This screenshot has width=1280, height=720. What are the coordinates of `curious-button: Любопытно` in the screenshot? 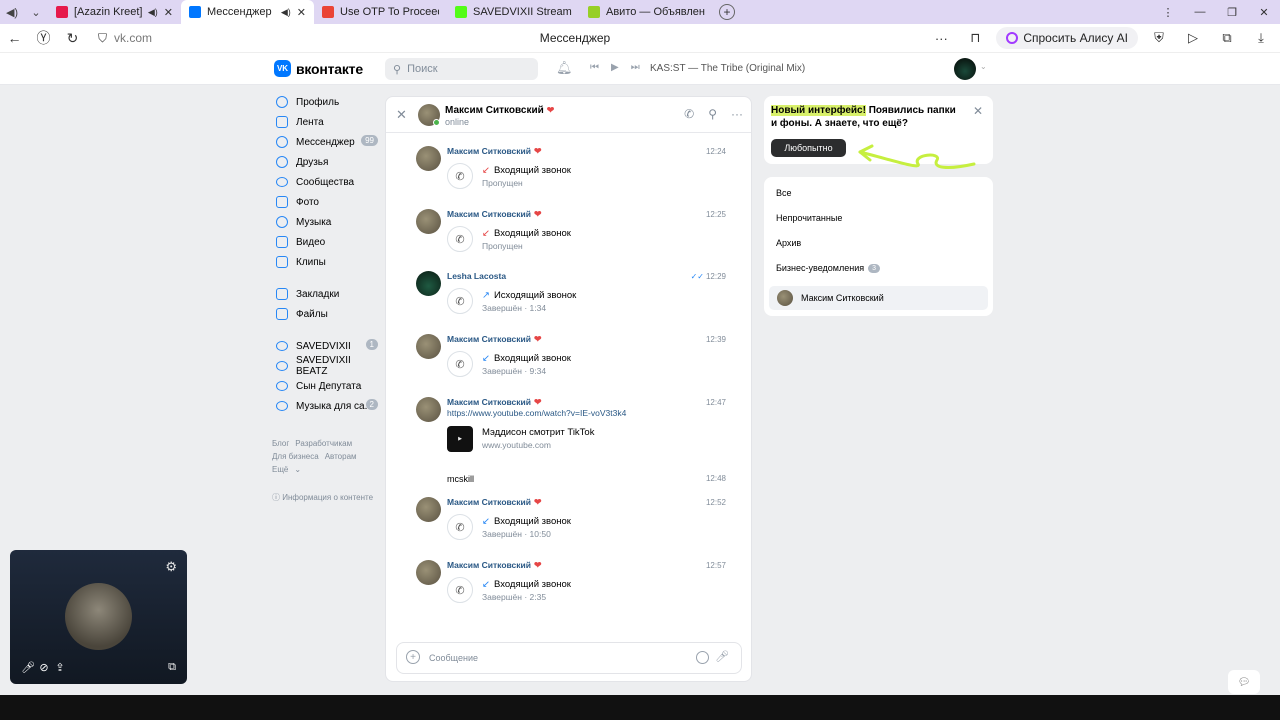 It's located at (808, 148).